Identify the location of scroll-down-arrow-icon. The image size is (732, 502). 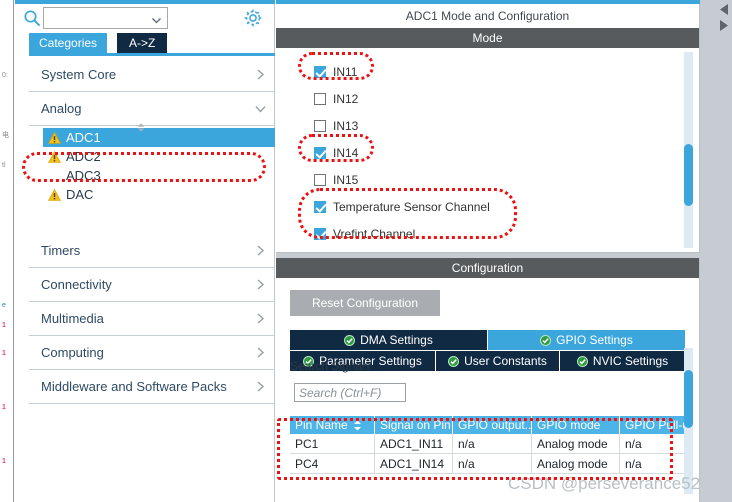
(724, 25).